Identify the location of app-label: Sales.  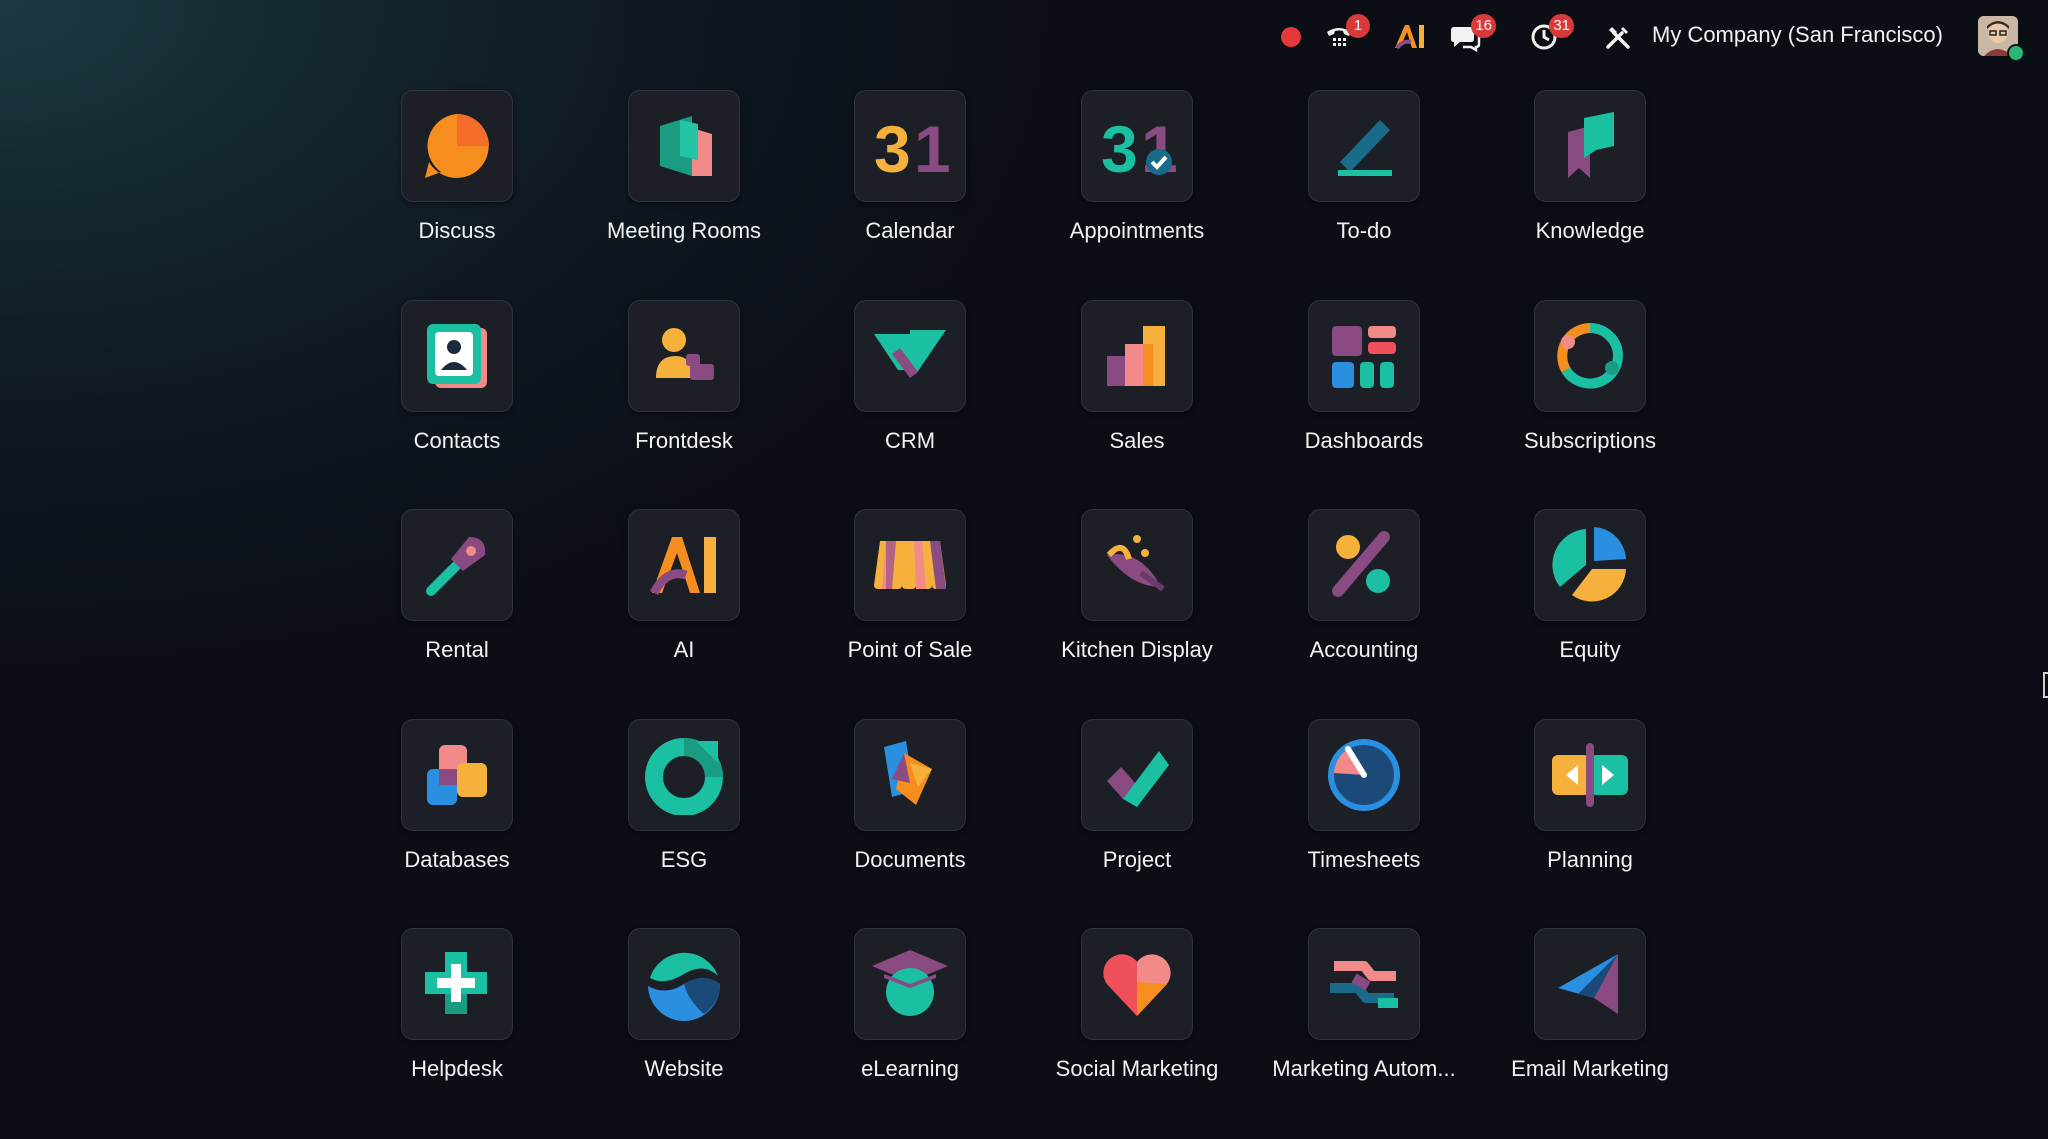
(1137, 440).